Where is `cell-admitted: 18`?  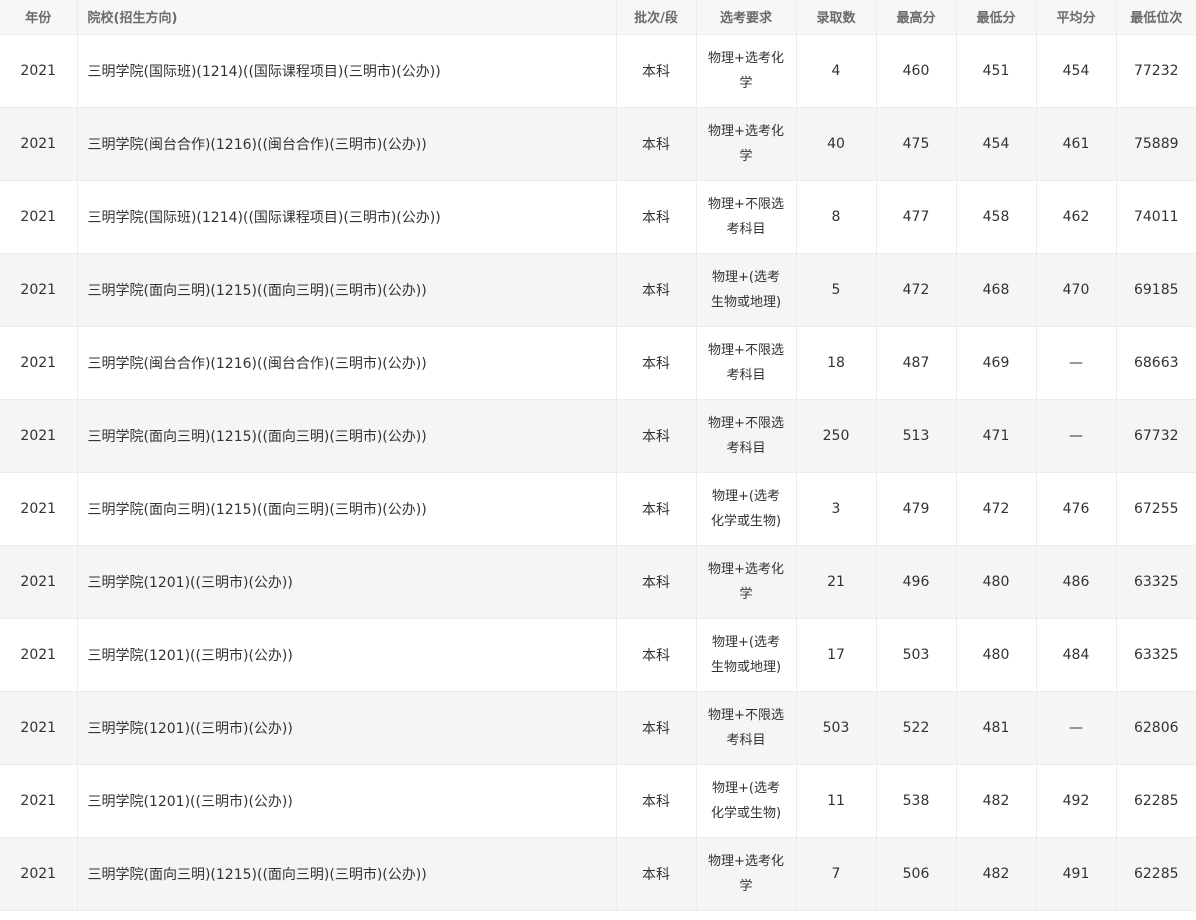
cell-admitted: 18 is located at coordinates (836, 363).